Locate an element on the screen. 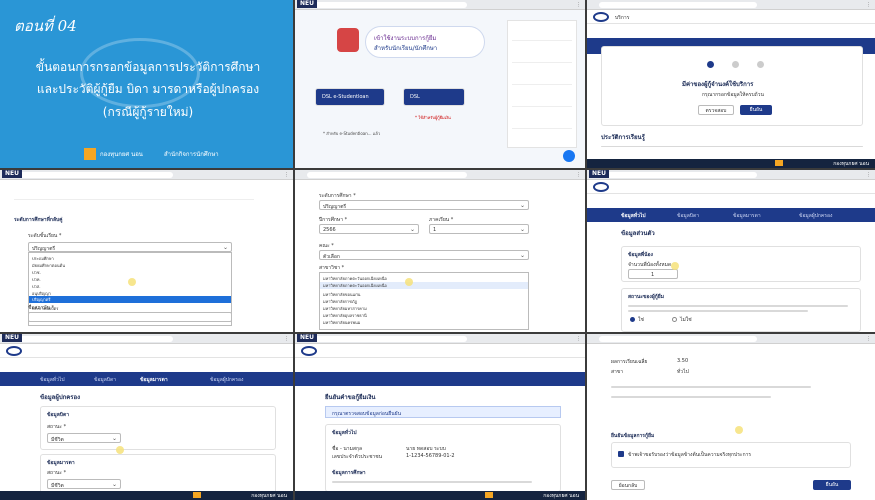 The image size is (875, 500). term-select: 1 ⌄ is located at coordinates (479, 229).